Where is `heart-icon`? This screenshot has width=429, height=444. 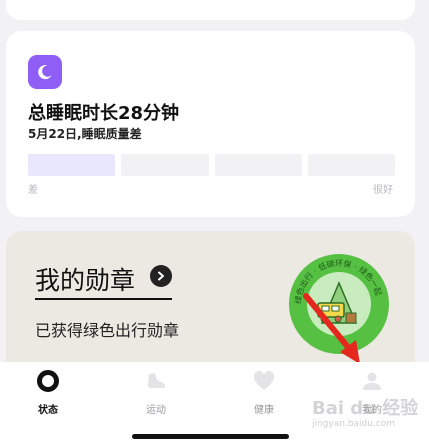 heart-icon is located at coordinates (264, 381).